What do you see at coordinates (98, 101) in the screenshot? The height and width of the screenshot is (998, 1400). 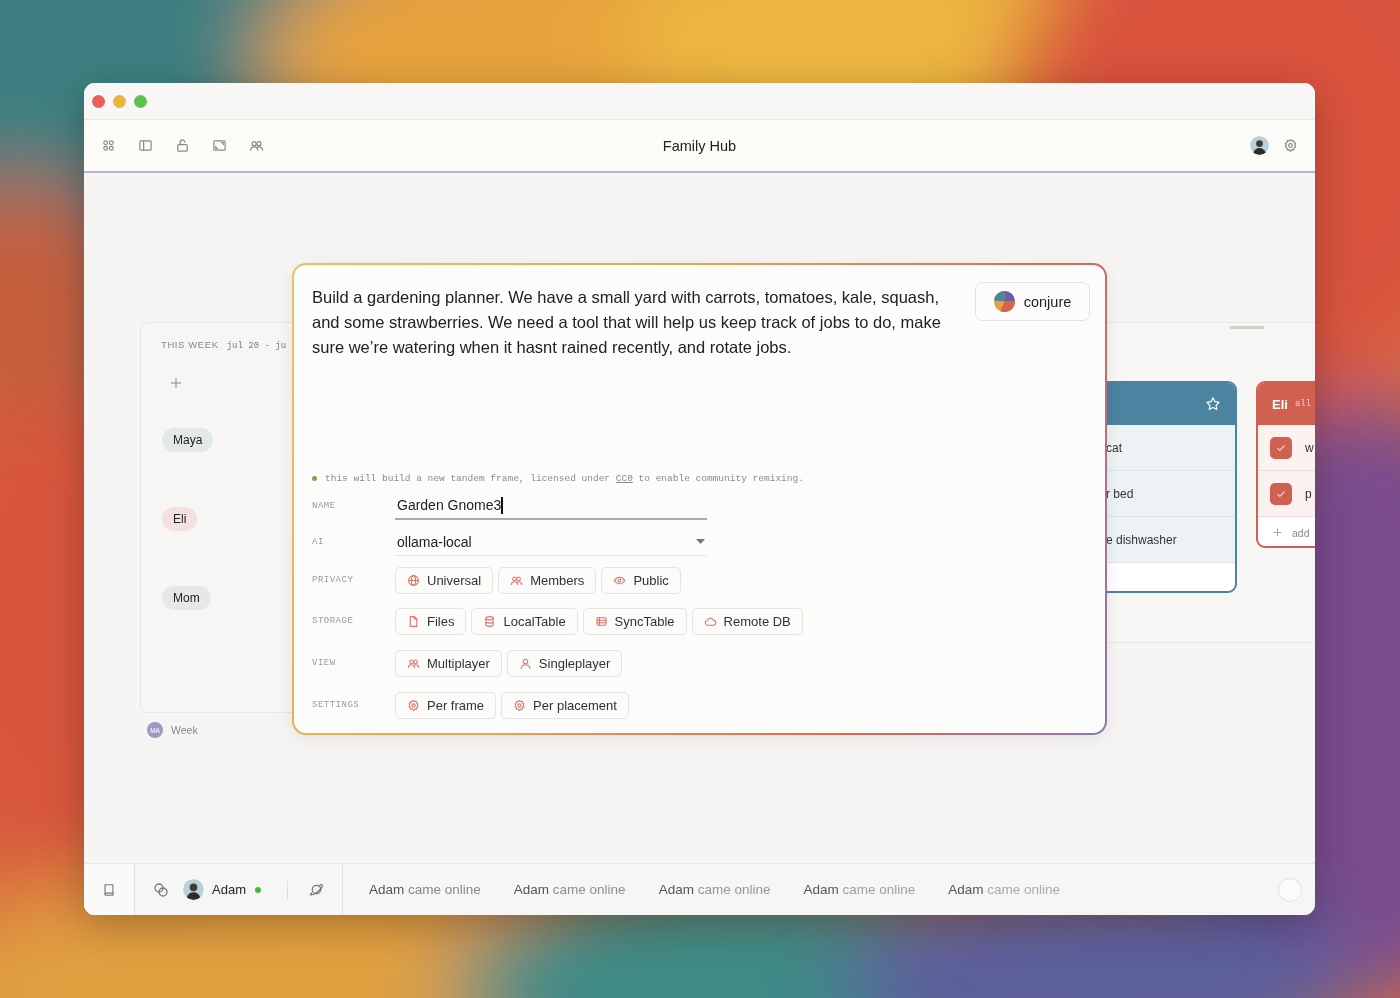 I see `close-button` at bounding box center [98, 101].